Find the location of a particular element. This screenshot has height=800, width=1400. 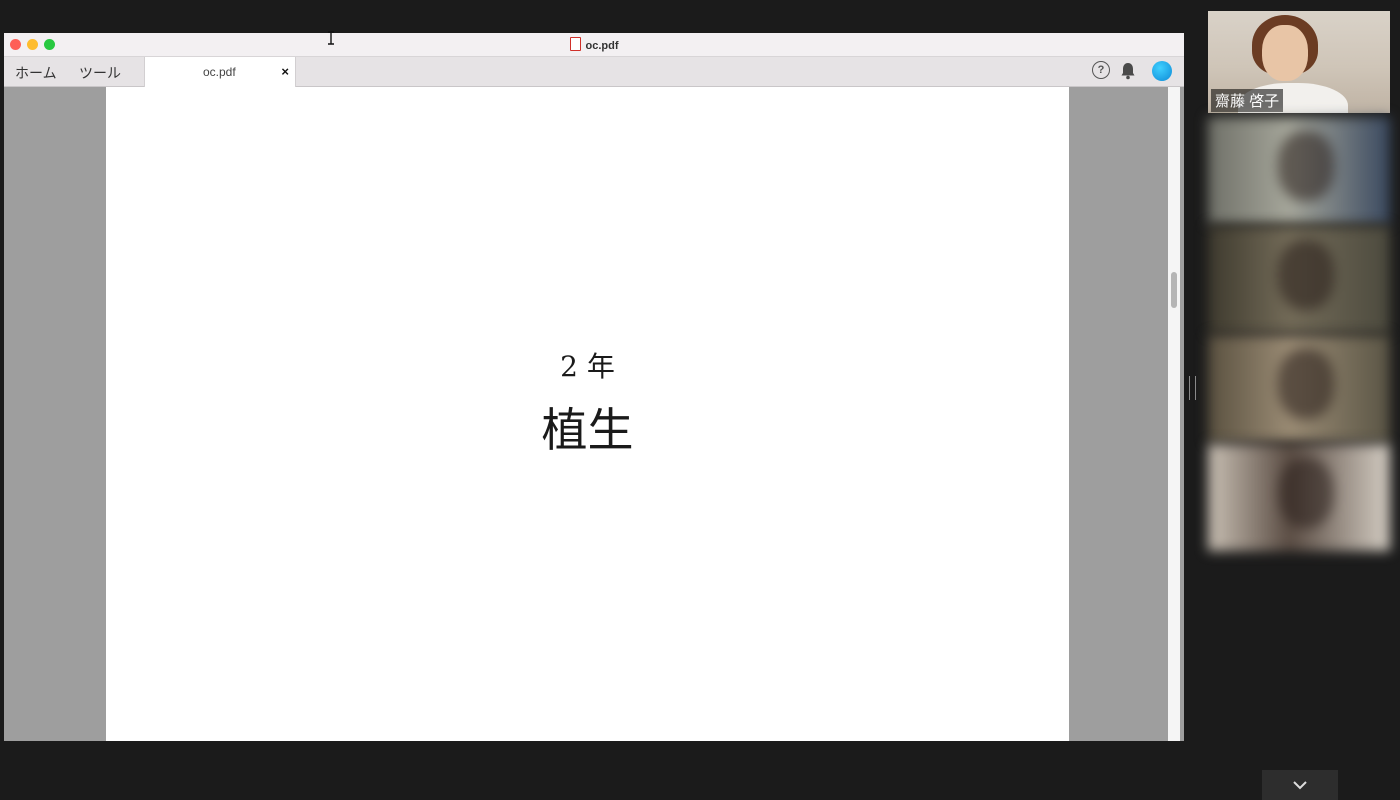

vertical-scrollbar is located at coordinates (1174, 414).